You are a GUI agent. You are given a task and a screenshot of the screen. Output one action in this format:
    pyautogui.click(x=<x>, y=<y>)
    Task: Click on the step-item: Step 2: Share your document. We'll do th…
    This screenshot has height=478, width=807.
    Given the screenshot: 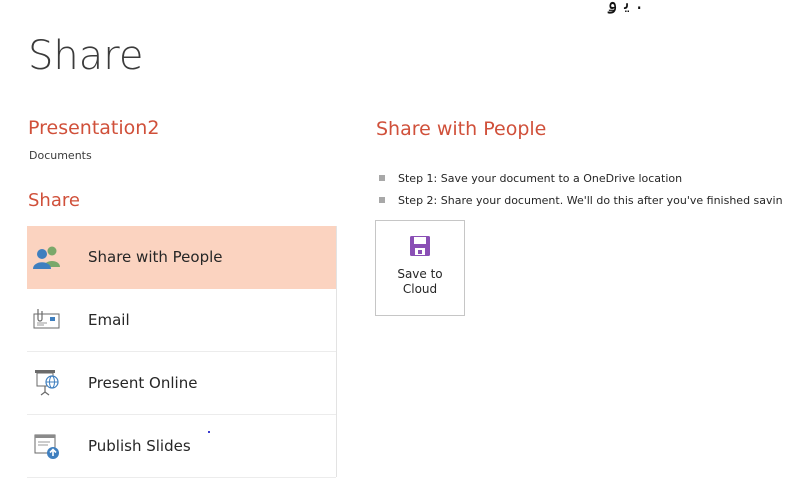 What is the action you would take?
    pyautogui.click(x=591, y=200)
    